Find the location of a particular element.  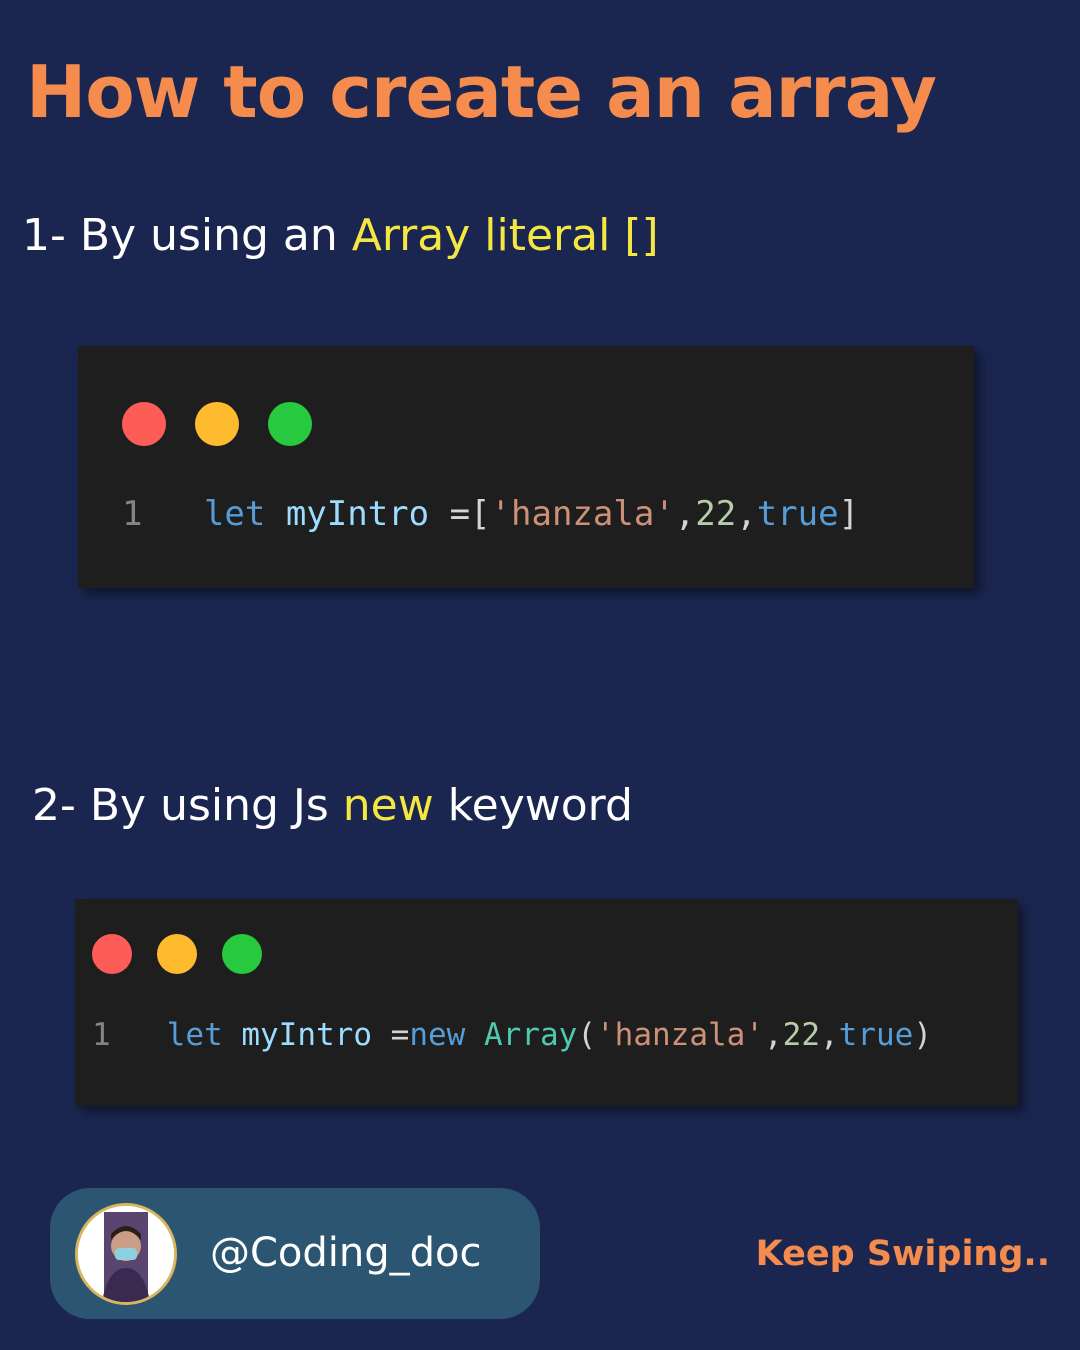

keep-swiping-label: Keep Swiping.. is located at coordinates (902, 1254).